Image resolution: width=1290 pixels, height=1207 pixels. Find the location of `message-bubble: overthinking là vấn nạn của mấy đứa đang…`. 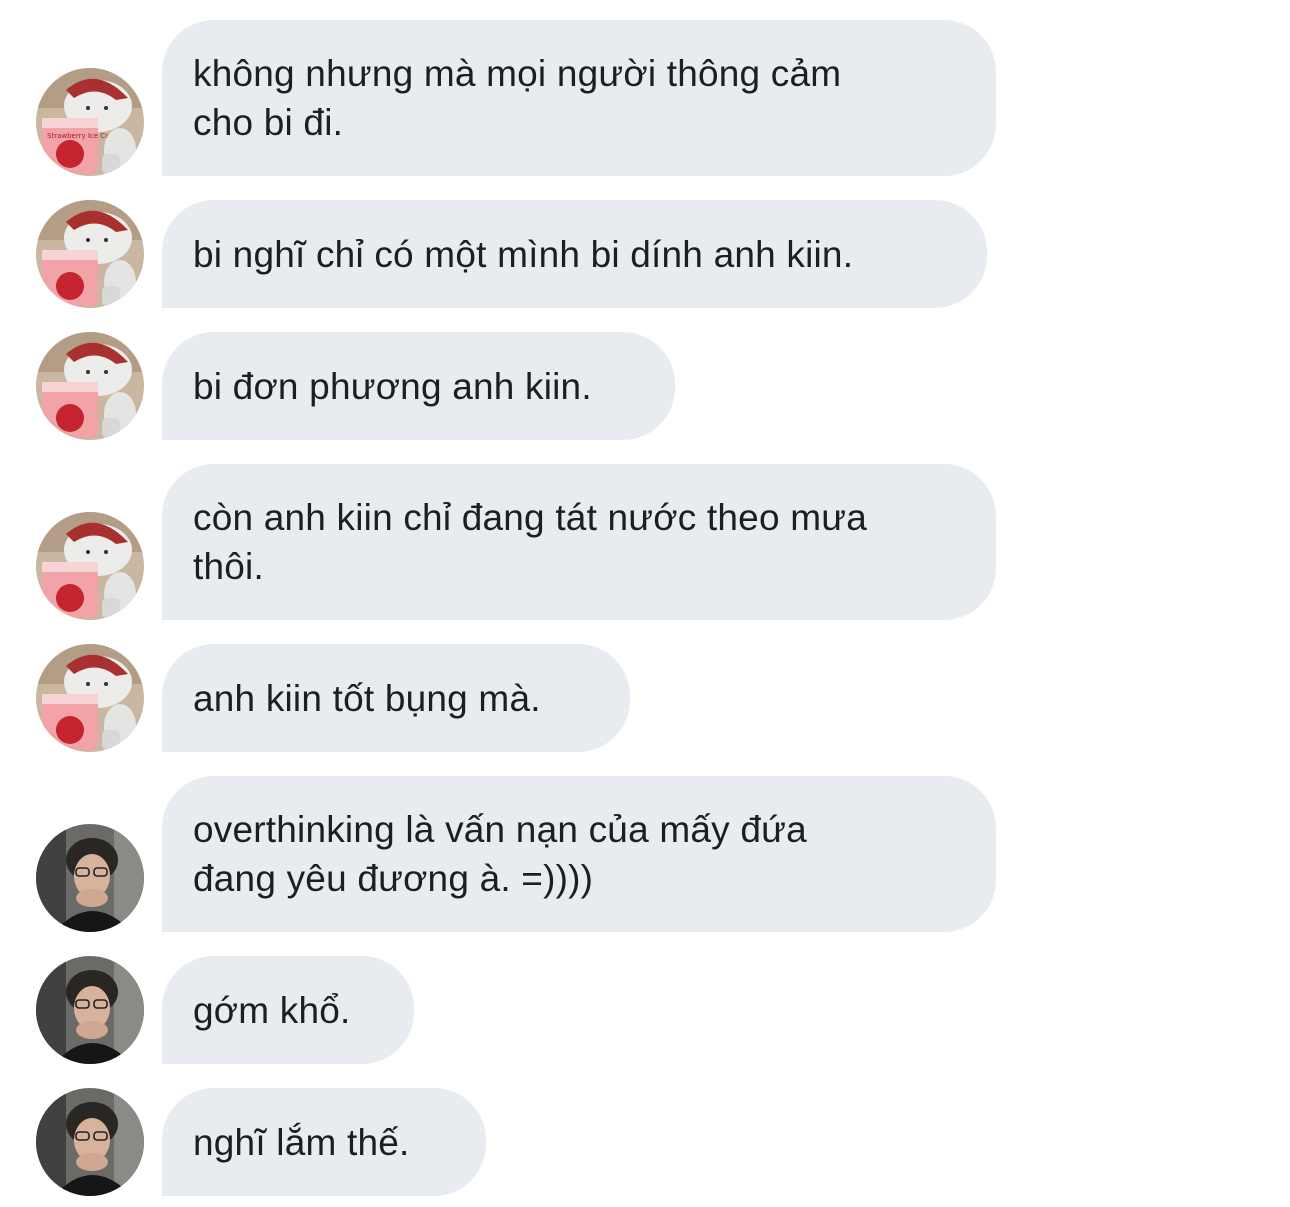

message-bubble: overthinking là vấn nạn của mấy đứa đang… is located at coordinates (579, 854).